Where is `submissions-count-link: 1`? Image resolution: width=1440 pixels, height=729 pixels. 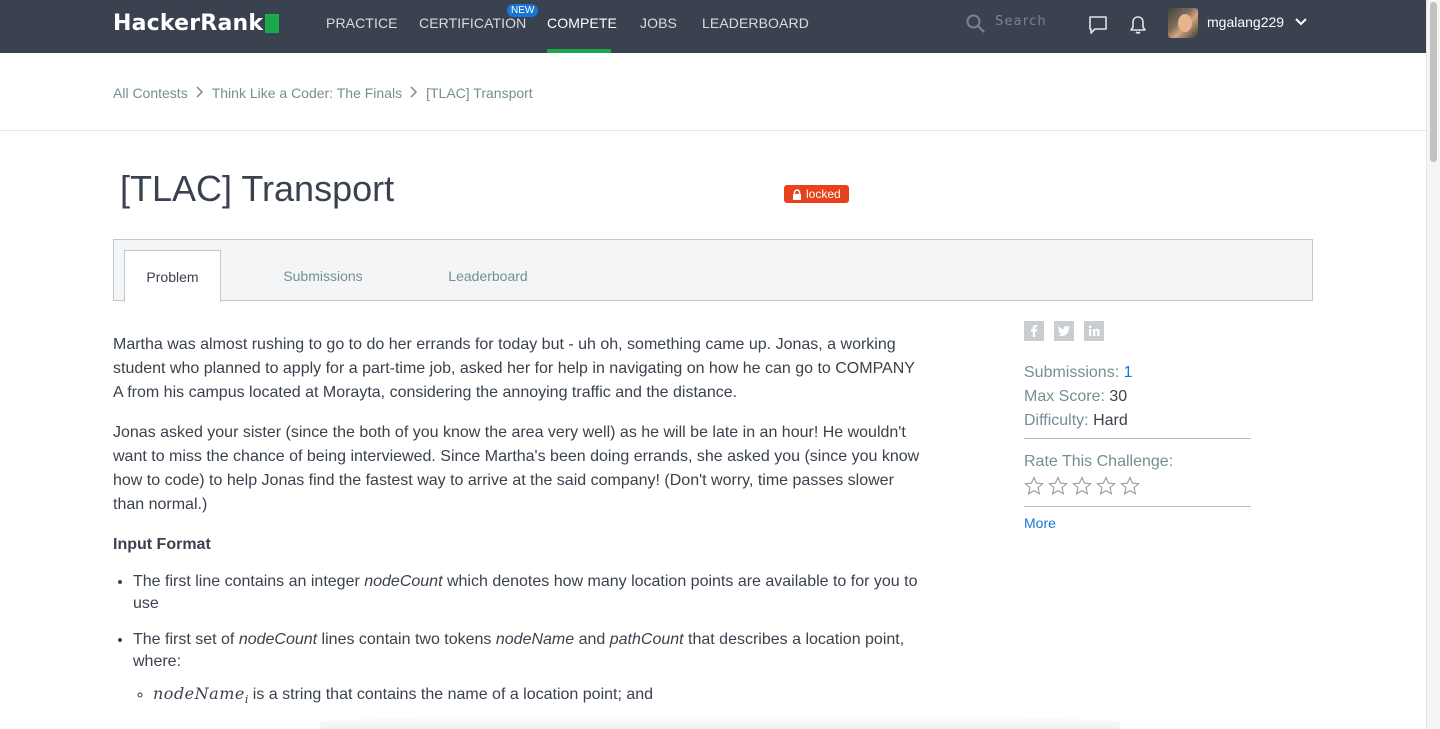
submissions-count-link: 1 is located at coordinates (1128, 372).